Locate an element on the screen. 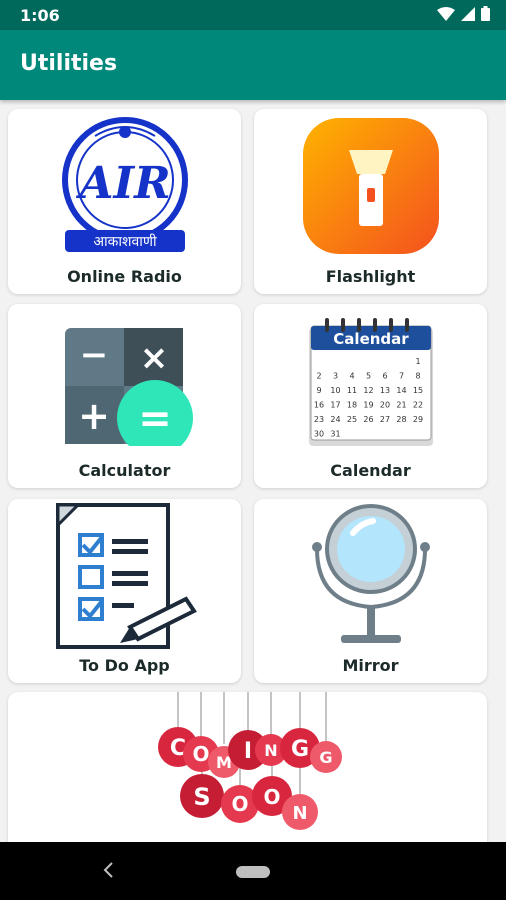 This screenshot has height=900, width=506. calendar-day: 20 is located at coordinates (384, 405).